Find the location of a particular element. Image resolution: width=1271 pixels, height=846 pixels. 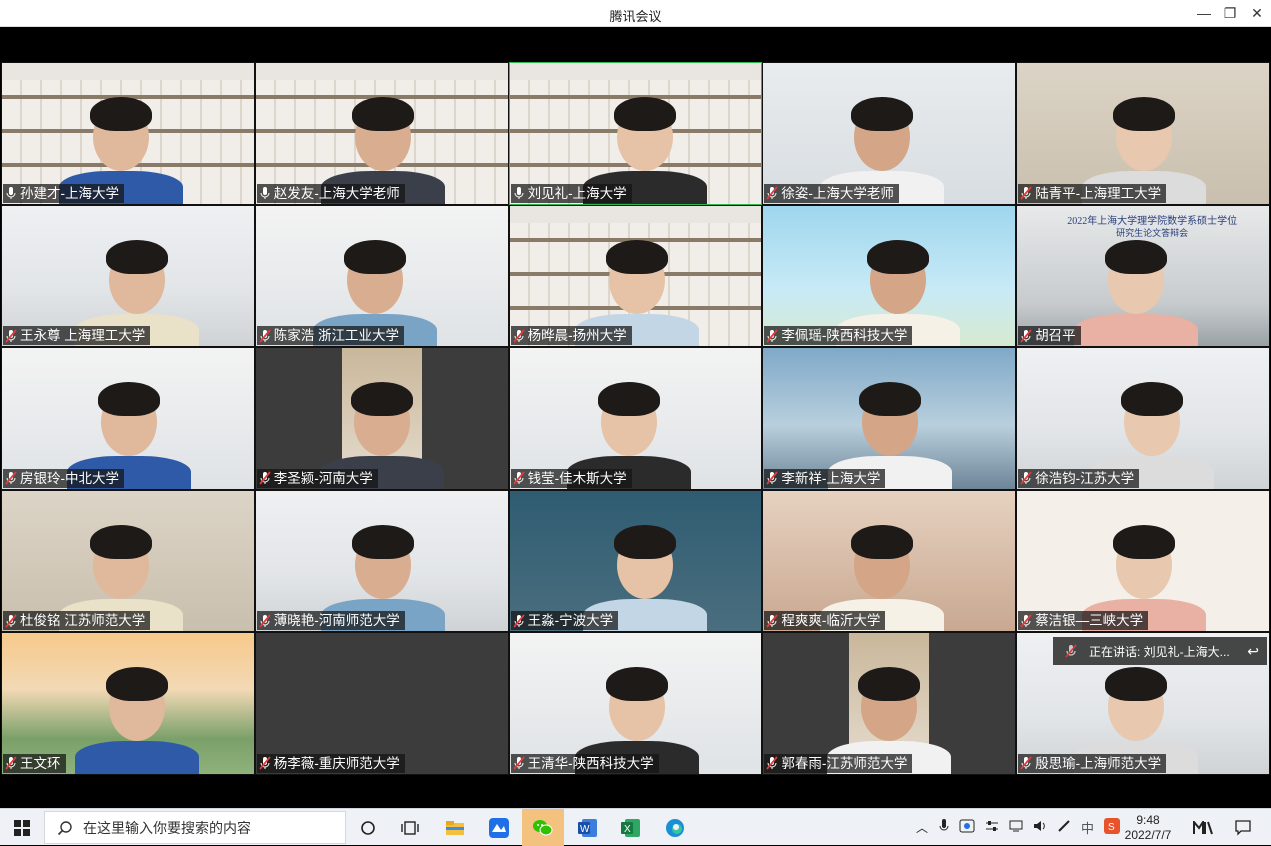

participant-tile: 蔡洁银—三峡大学 is located at coordinates (1143, 561).